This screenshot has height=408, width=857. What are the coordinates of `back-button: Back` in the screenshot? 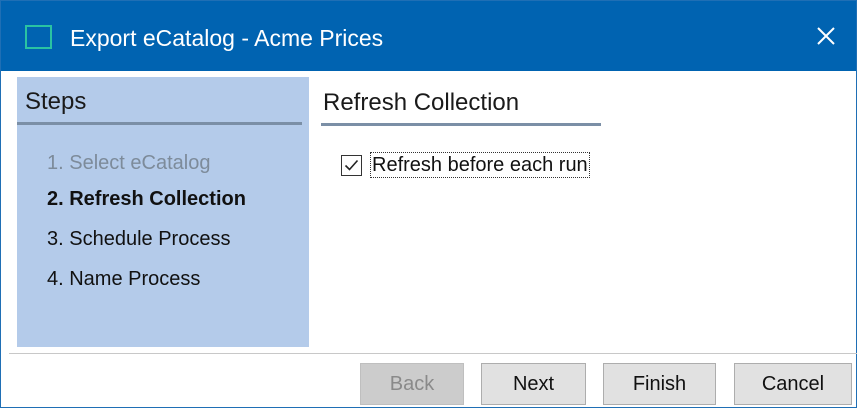 It's located at (412, 384).